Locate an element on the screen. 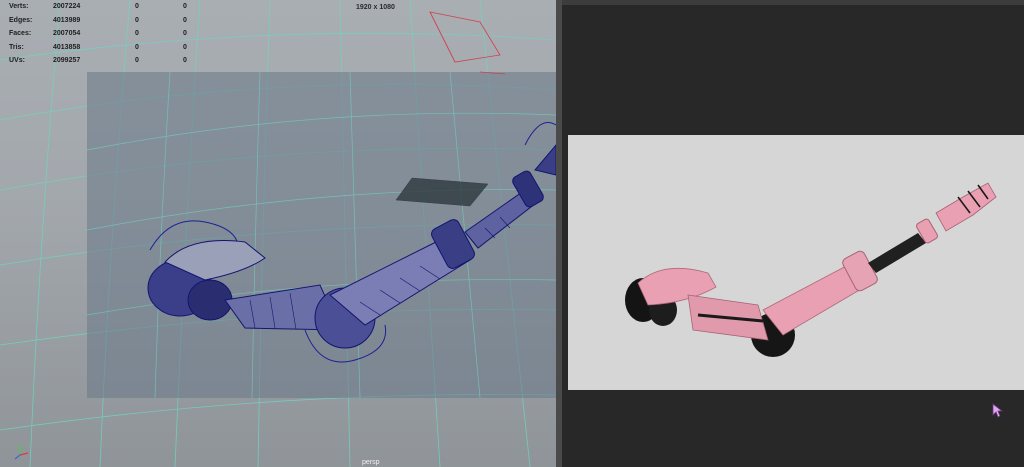 This screenshot has width=1024, height=467. hud-row-verts: Verts: 2007224 0 0 is located at coordinates (111, 7).